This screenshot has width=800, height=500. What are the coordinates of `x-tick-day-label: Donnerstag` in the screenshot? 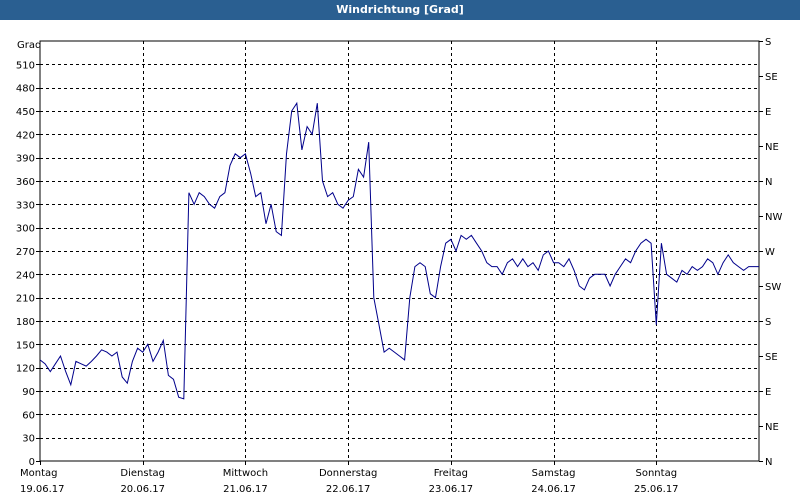 It's located at (348, 473).